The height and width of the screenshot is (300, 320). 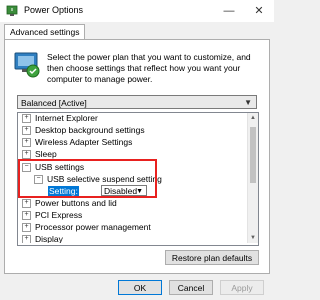 I want to click on tree-item-label: Display, so click(x=49, y=238).